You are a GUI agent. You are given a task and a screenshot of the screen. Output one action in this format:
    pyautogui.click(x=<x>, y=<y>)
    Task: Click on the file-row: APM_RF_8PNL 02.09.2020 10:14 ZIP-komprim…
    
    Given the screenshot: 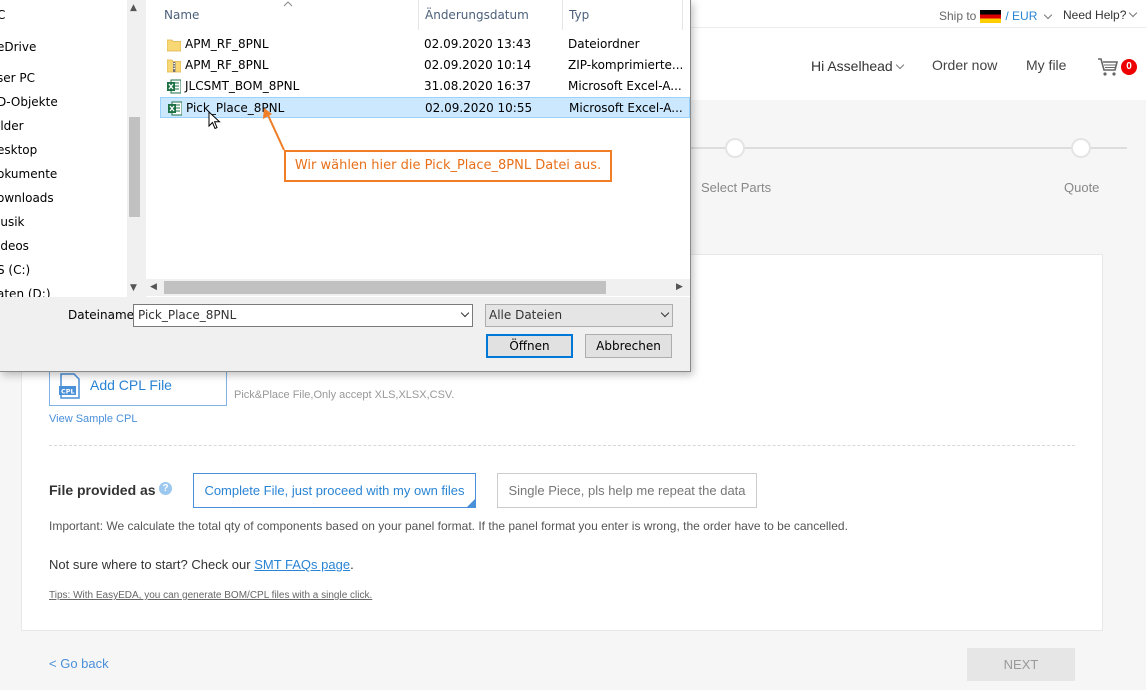 What is the action you would take?
    pyautogui.click(x=425, y=65)
    